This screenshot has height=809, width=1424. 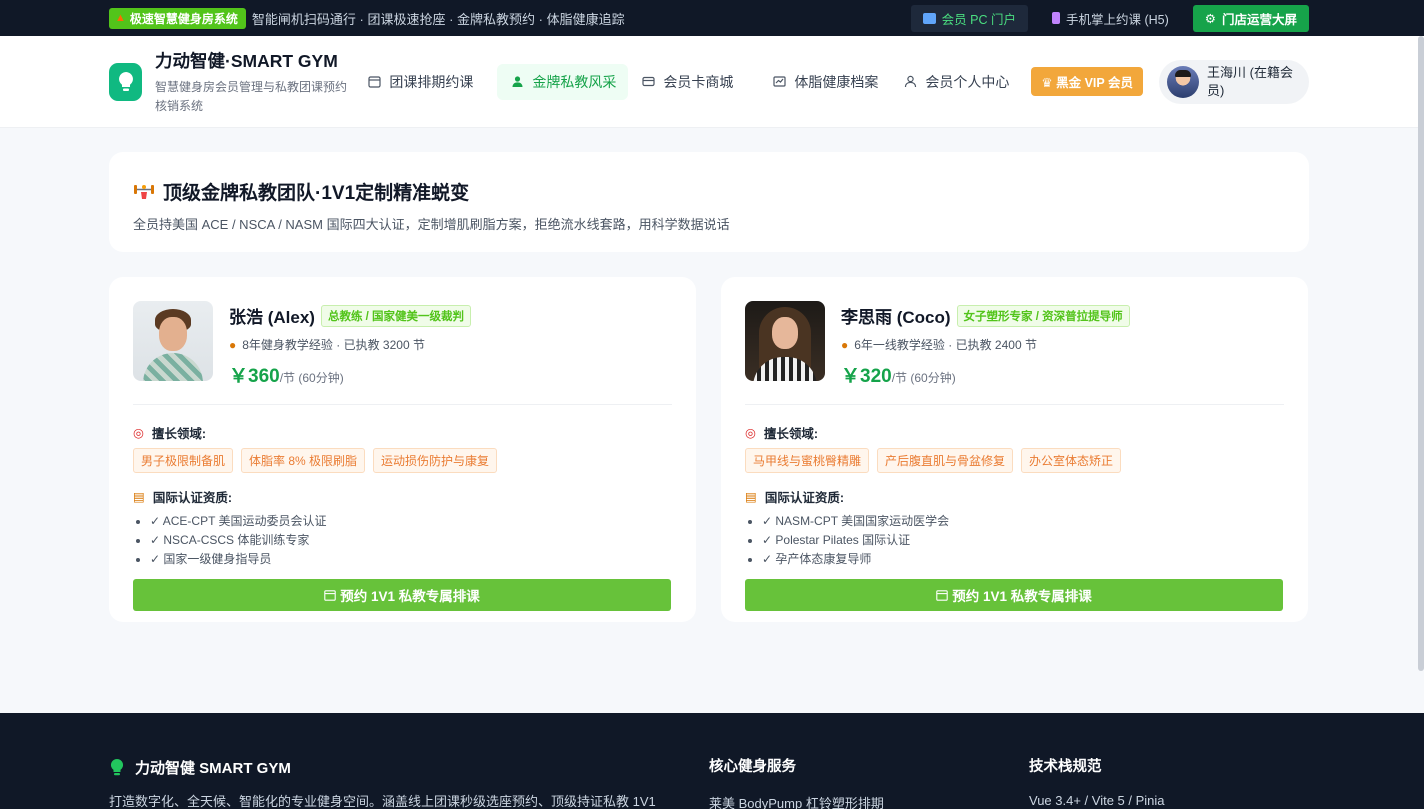 What do you see at coordinates (896, 317) in the screenshot?
I see `coach-name: 李思雨 (Coco)` at bounding box center [896, 317].